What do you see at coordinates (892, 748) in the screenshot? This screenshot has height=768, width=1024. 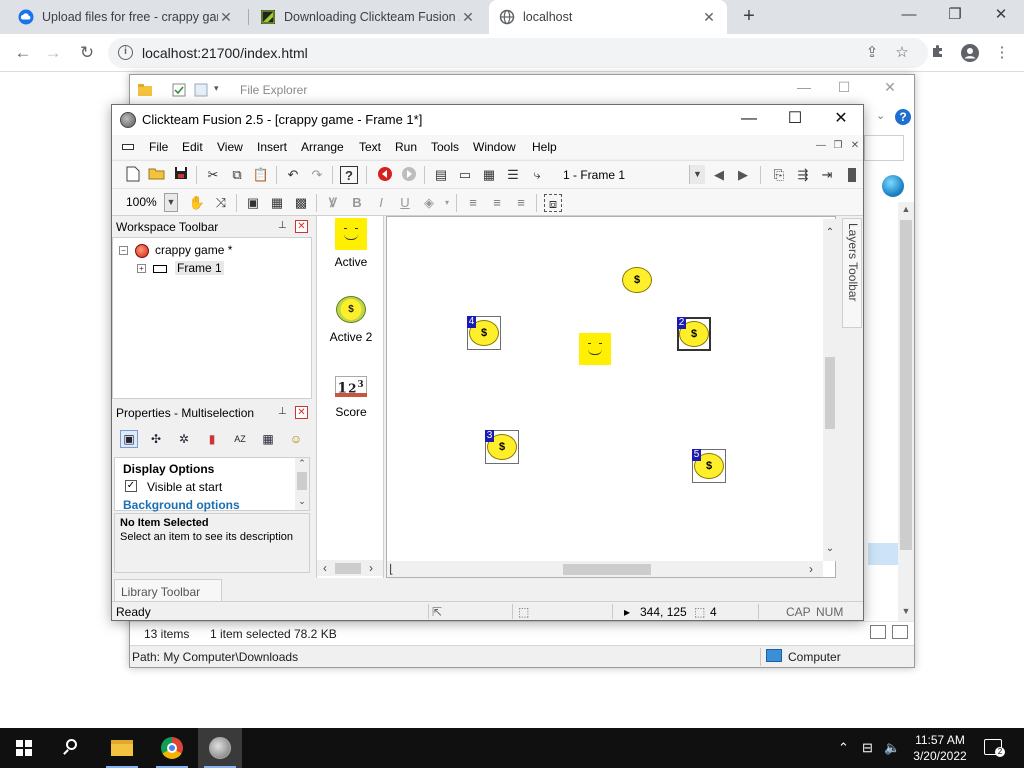 I see `volume-icon: 🔈` at bounding box center [892, 748].